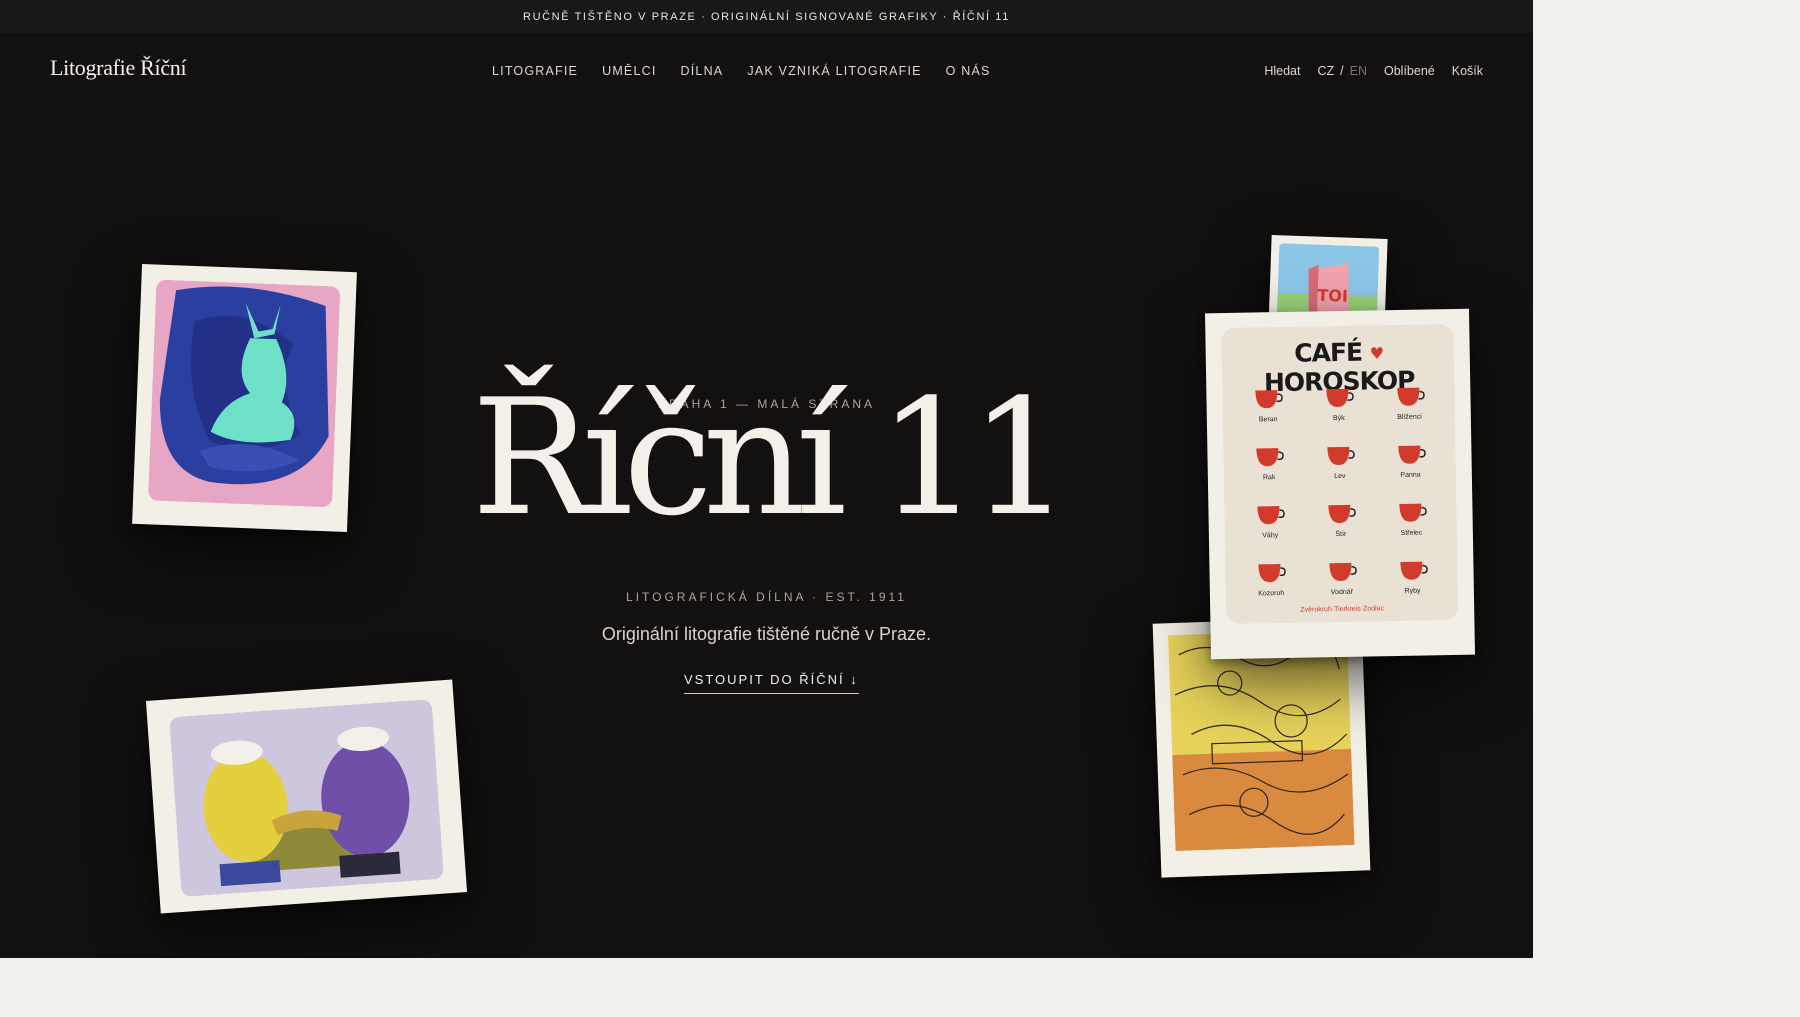 Image resolution: width=1800 pixels, height=1017 pixels. What do you see at coordinates (900, 987) in the screenshot?
I see `below-fold-section` at bounding box center [900, 987].